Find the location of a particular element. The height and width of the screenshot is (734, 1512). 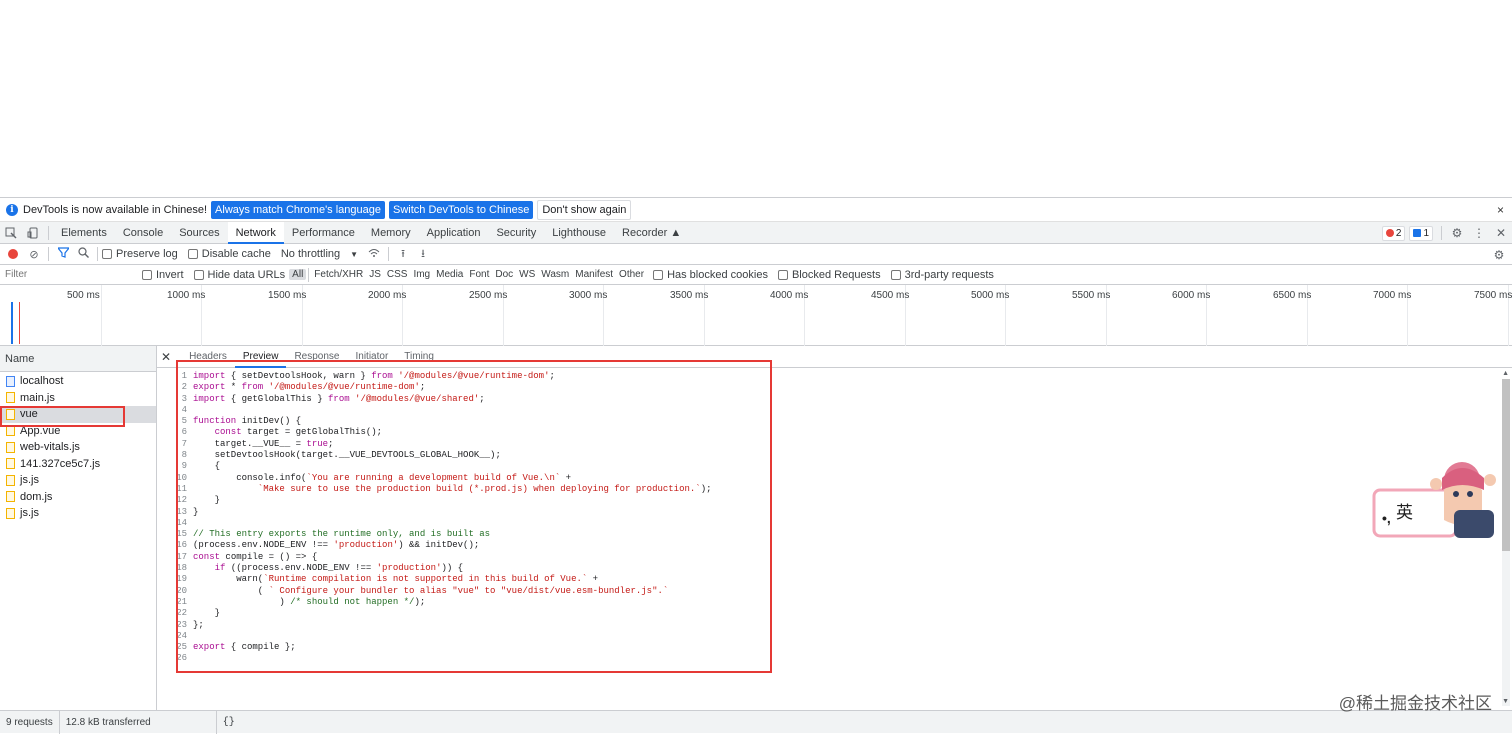

scroll-thumb is located at coordinates (1506, 465).